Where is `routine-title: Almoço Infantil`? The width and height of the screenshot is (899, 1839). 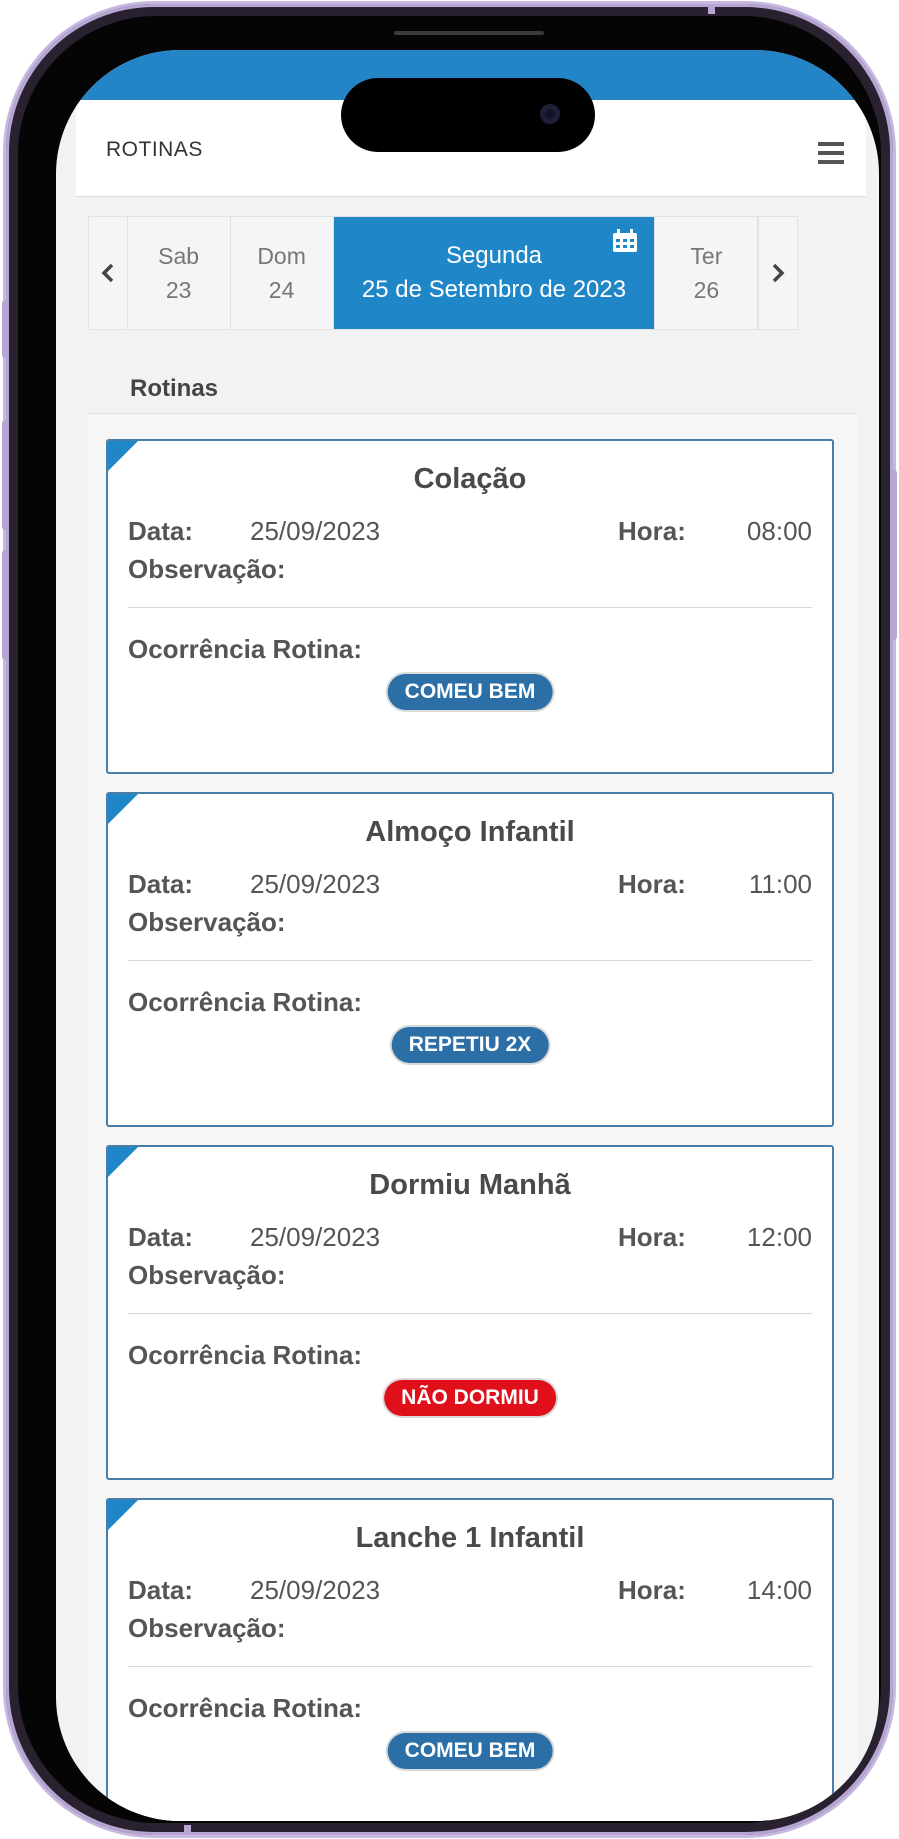
routine-title: Almoço Infantil is located at coordinates (470, 832).